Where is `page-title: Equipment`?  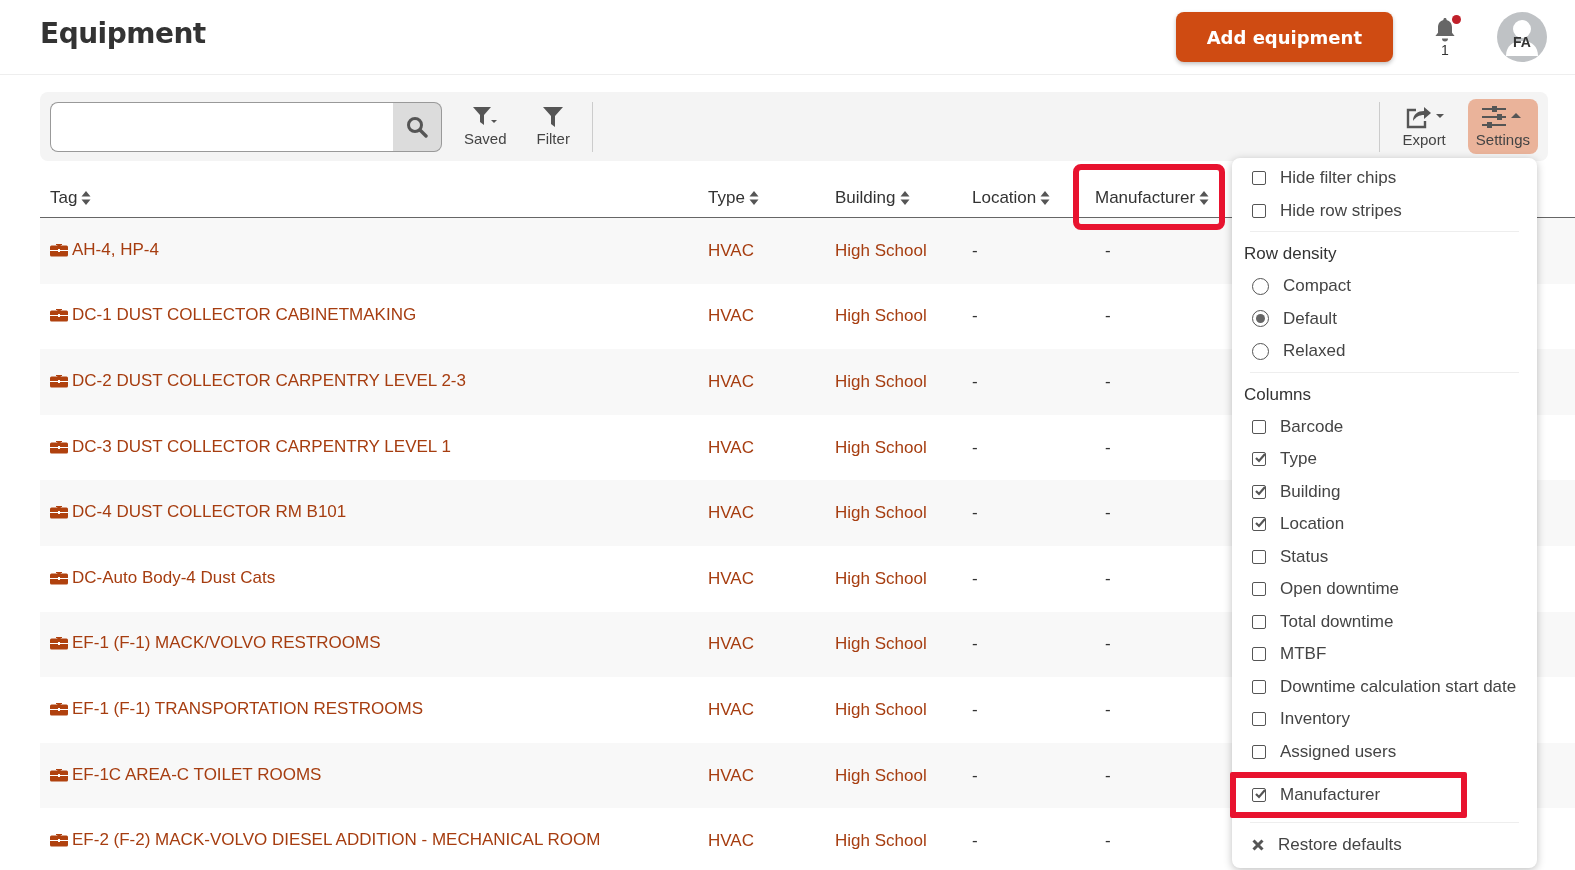 page-title: Equipment is located at coordinates (123, 33).